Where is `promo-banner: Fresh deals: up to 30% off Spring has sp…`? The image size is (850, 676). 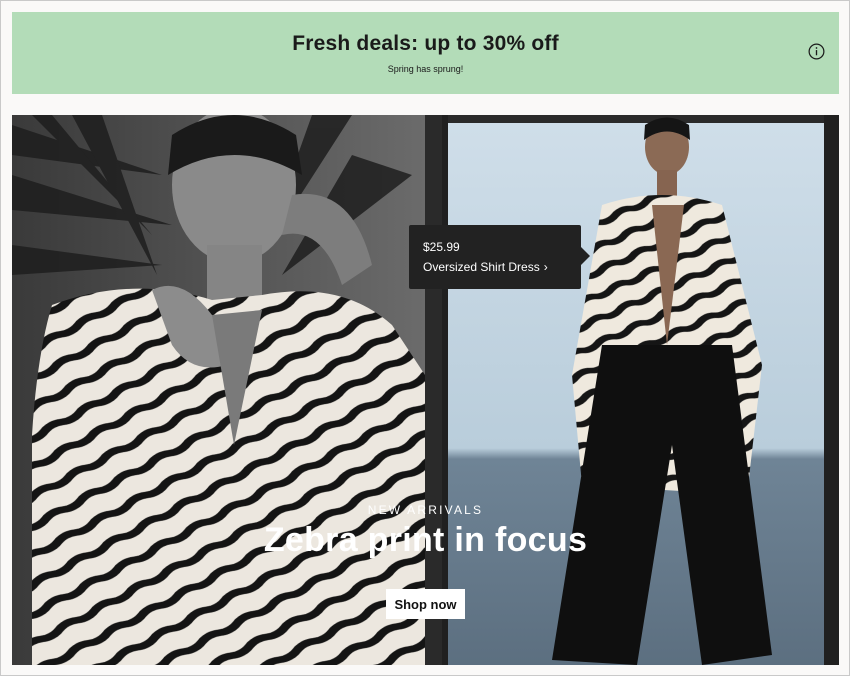
promo-banner: Fresh deals: up to 30% off Spring has sp… is located at coordinates (425, 53).